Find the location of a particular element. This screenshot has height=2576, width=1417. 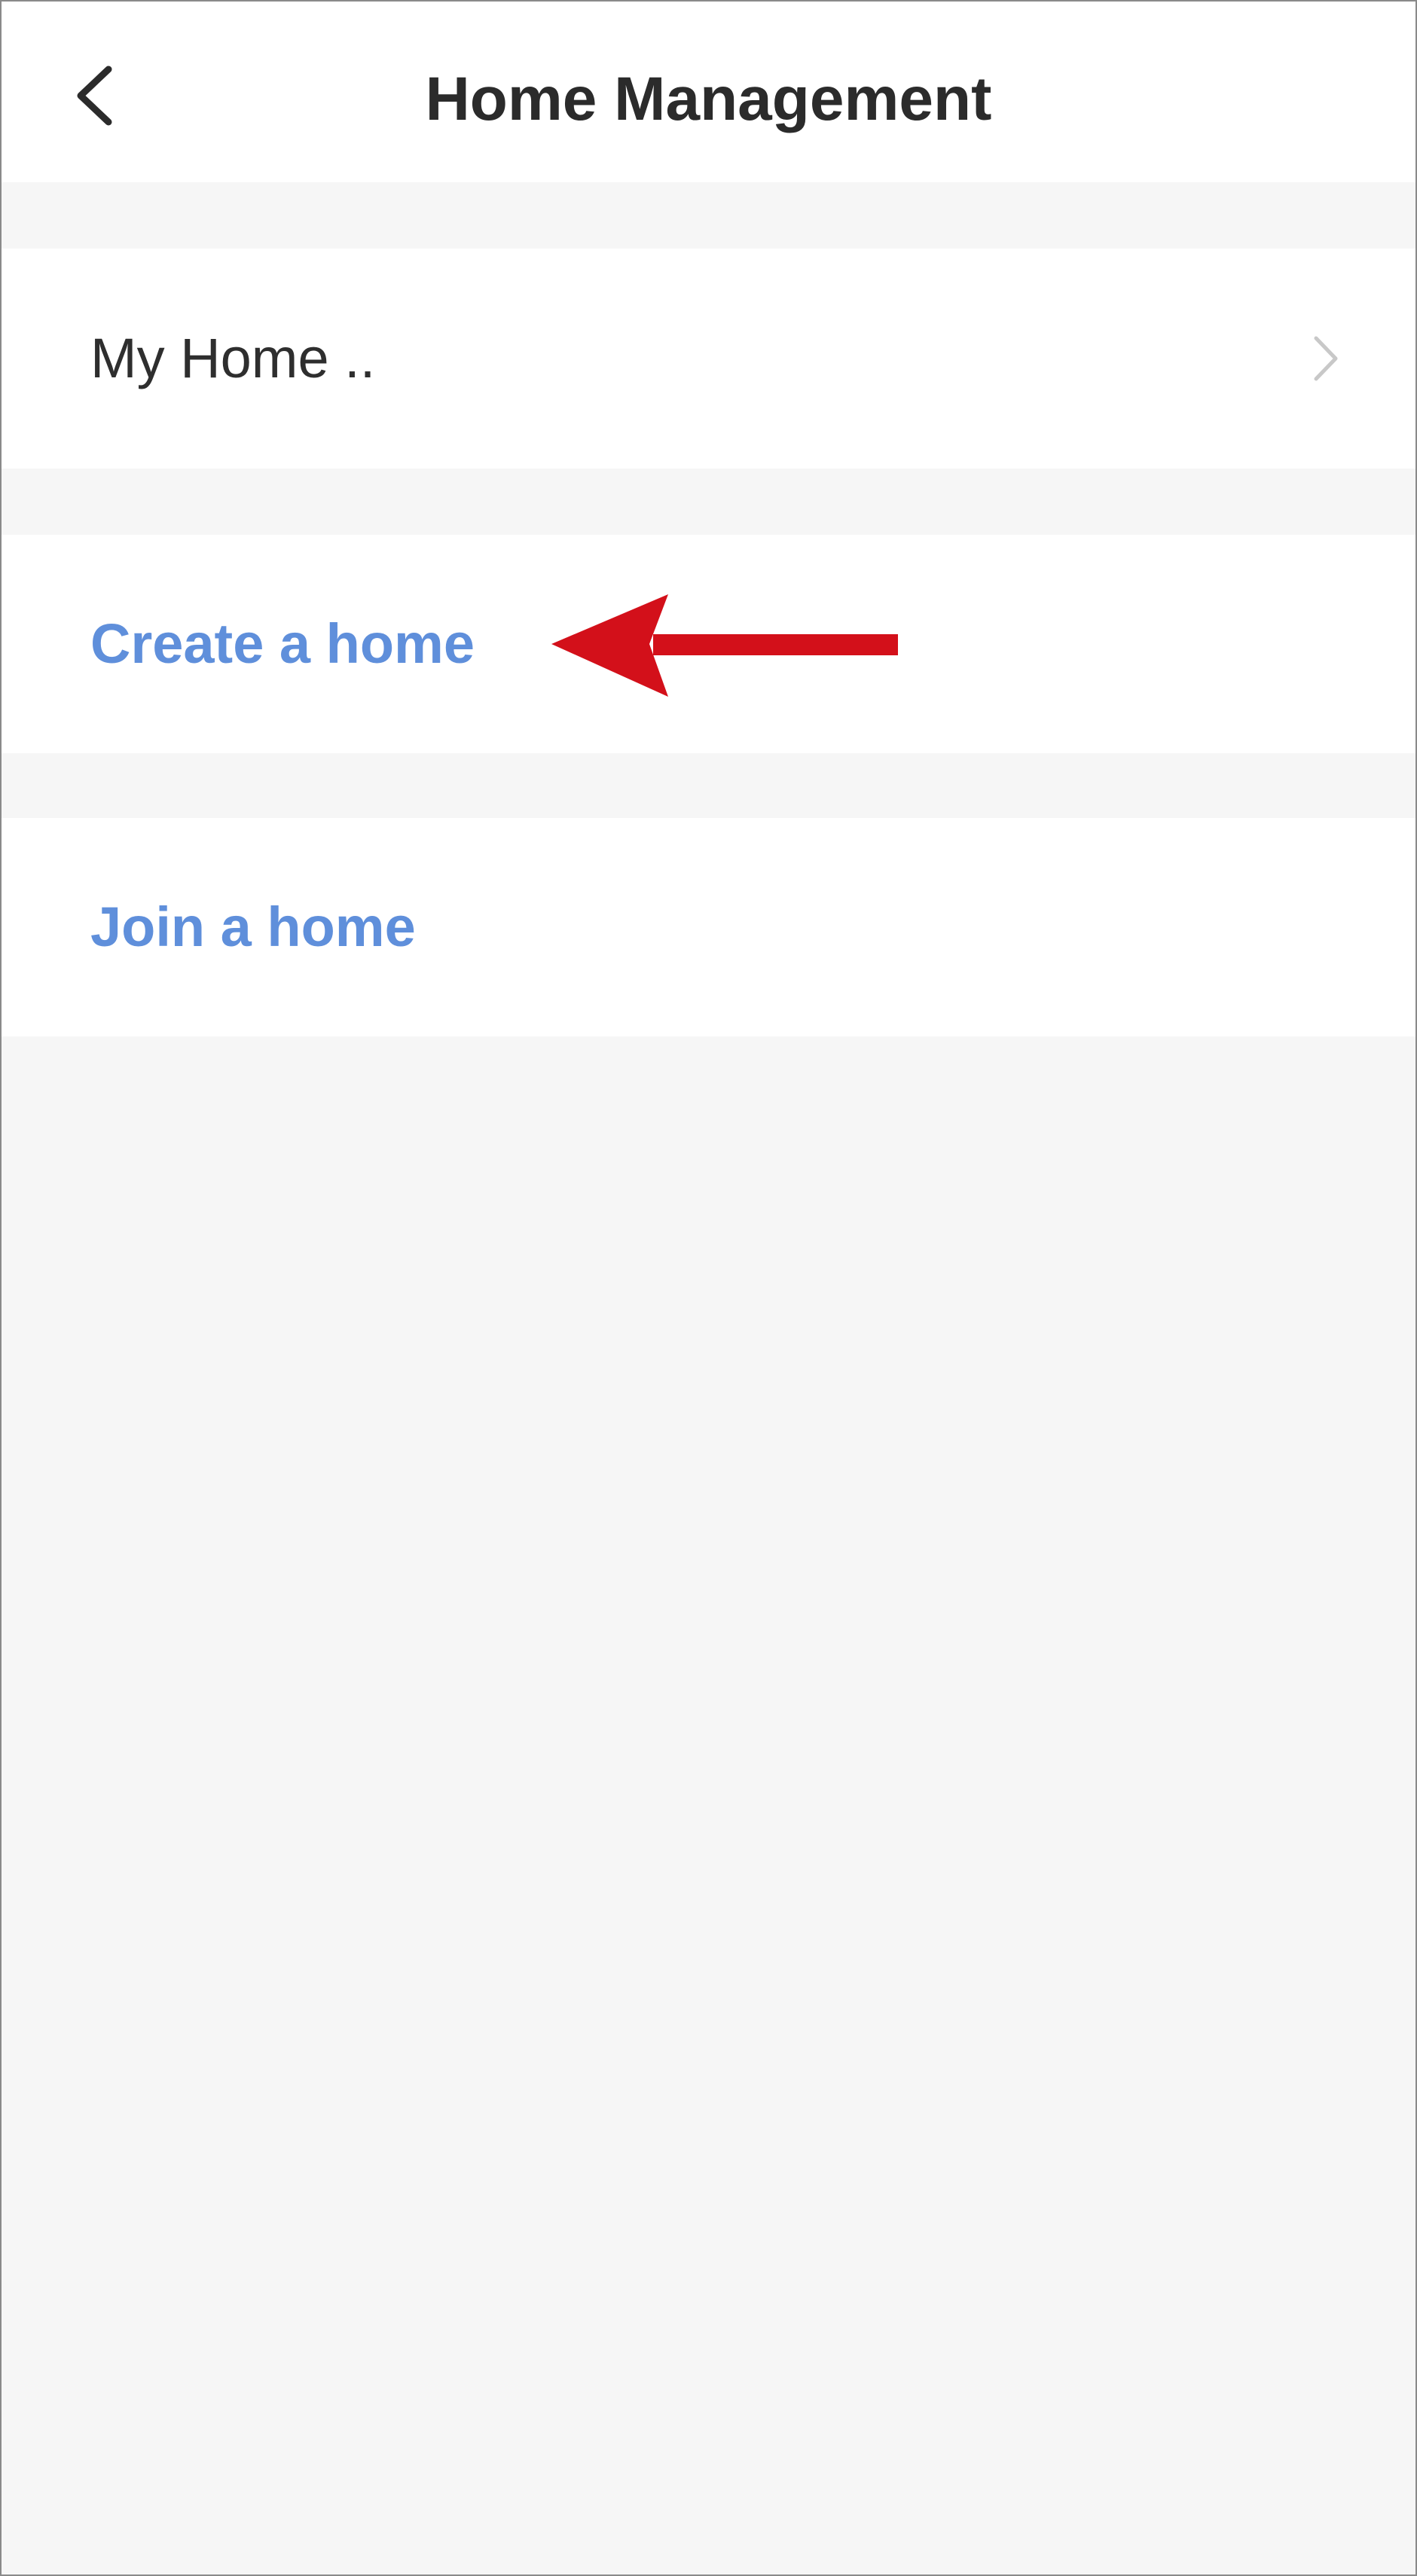

create-home-label: Create a home is located at coordinates (282, 644).